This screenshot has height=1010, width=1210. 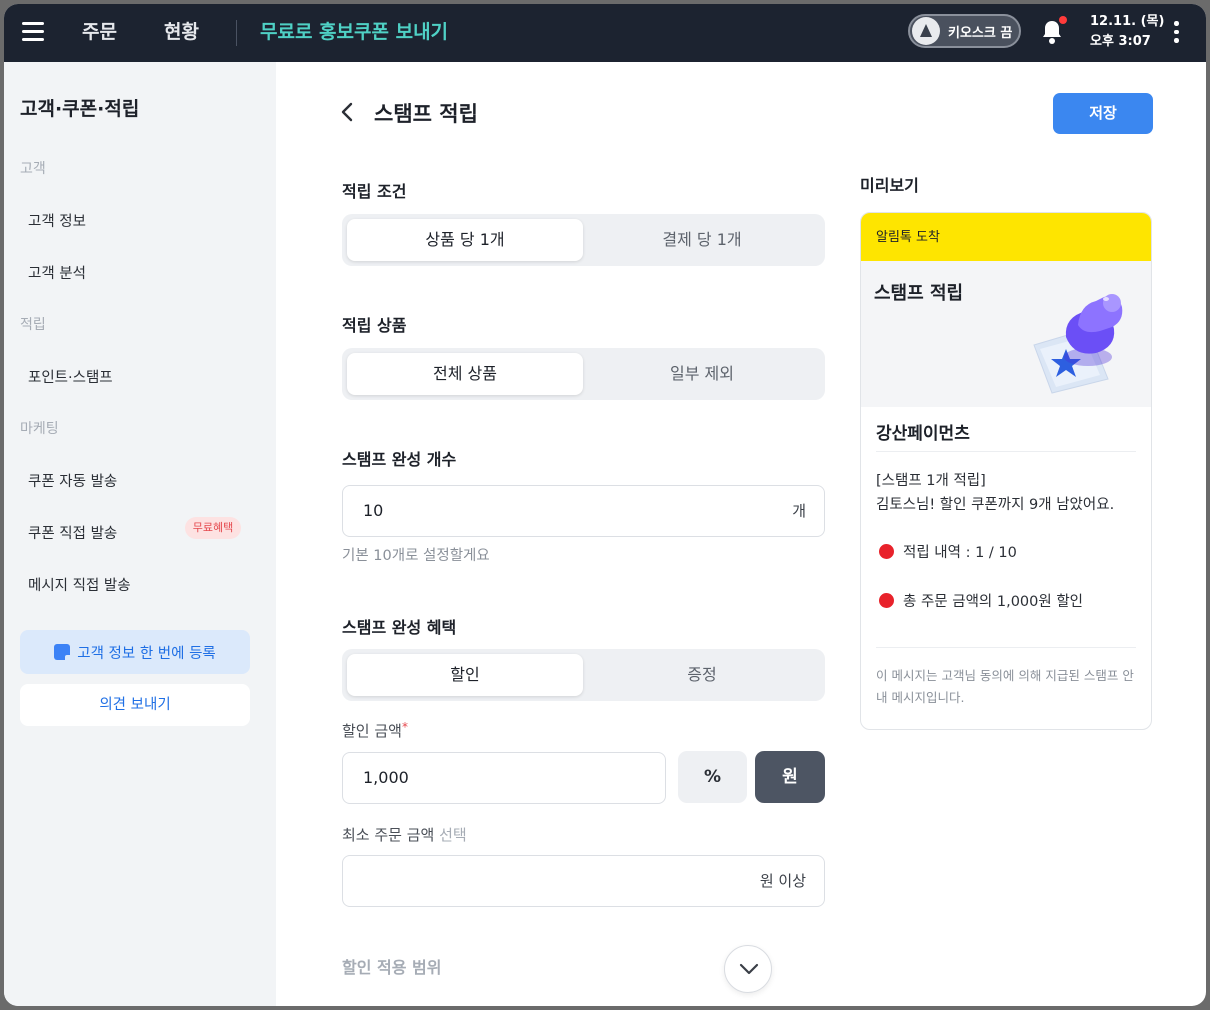 What do you see at coordinates (583, 881) in the screenshot?
I see `min-order-input: 원 이상` at bounding box center [583, 881].